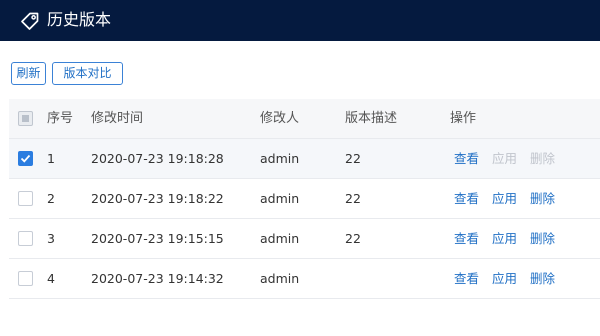 The width and height of the screenshot is (600, 336). Describe the element at coordinates (300, 20) in the screenshot. I see `page-header: 历史版本` at that location.